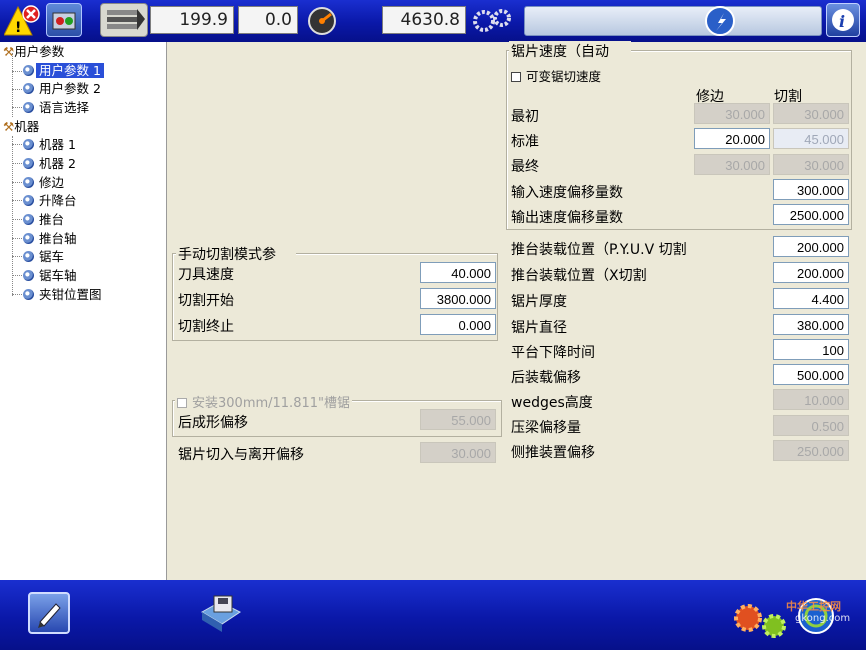  What do you see at coordinates (599, 250) in the screenshot?
I see `pusher-load-pyuv-label: 推台装载位置（P.Y.U.V 切割` at bounding box center [599, 250].